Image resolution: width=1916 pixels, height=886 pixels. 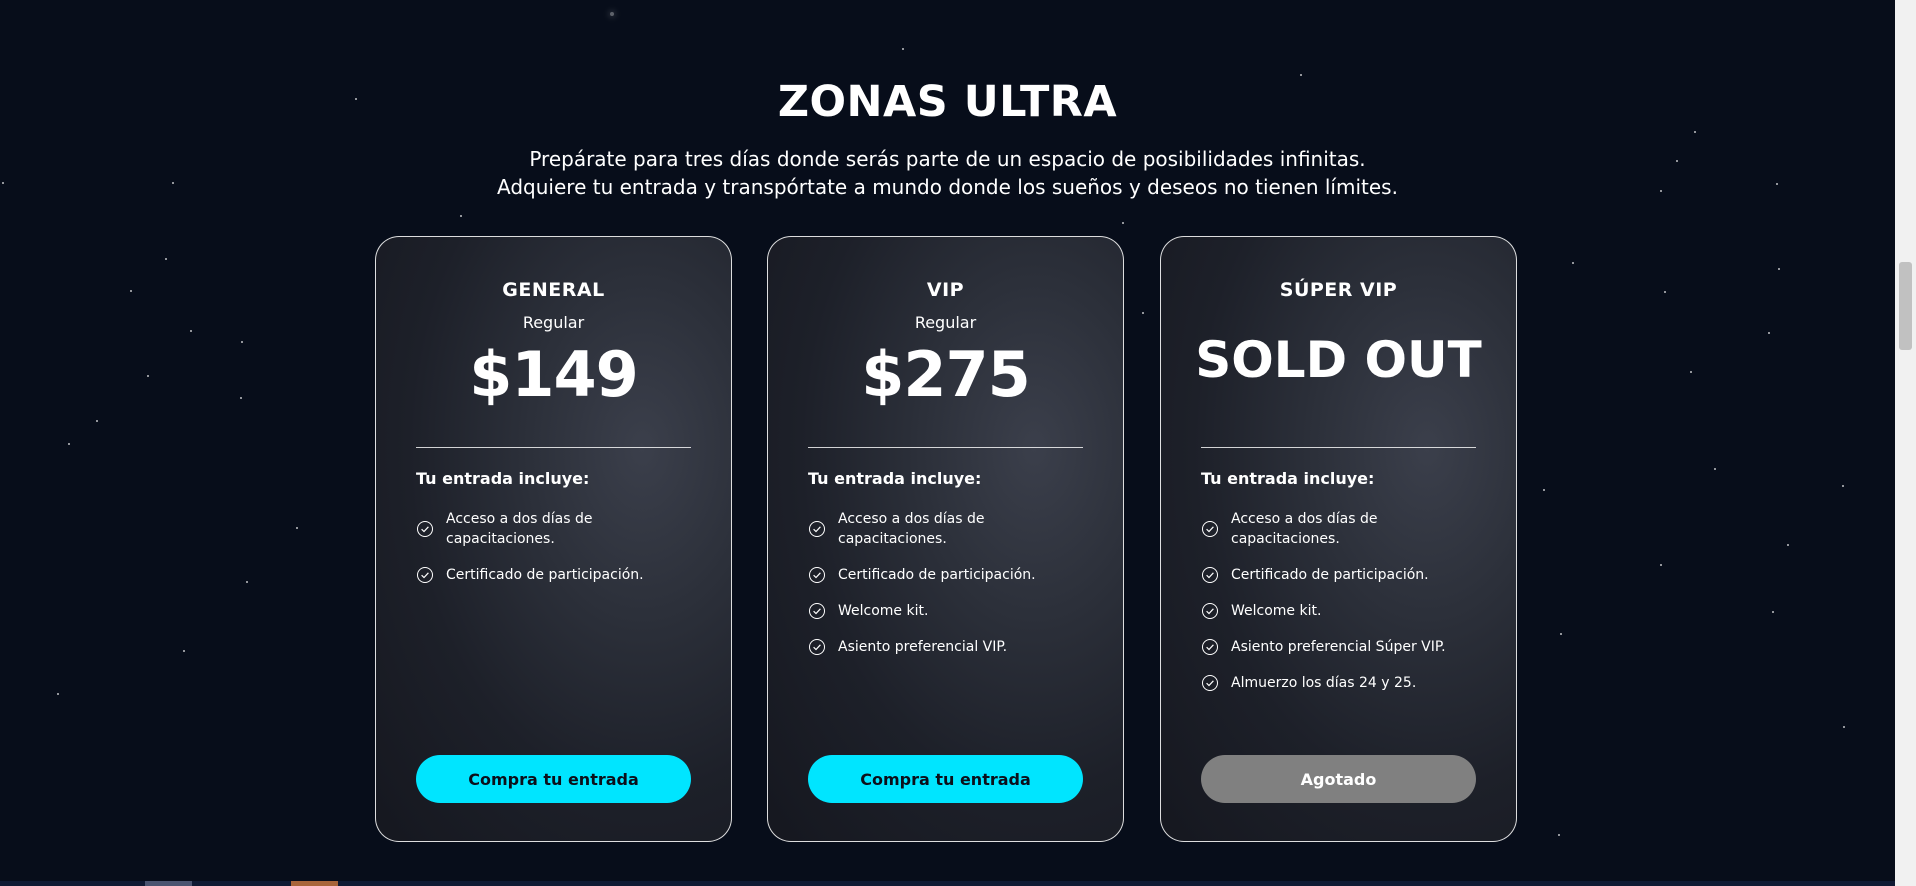 What do you see at coordinates (1338, 779) in the screenshot?
I see `sold-out-button: Agotado` at bounding box center [1338, 779].